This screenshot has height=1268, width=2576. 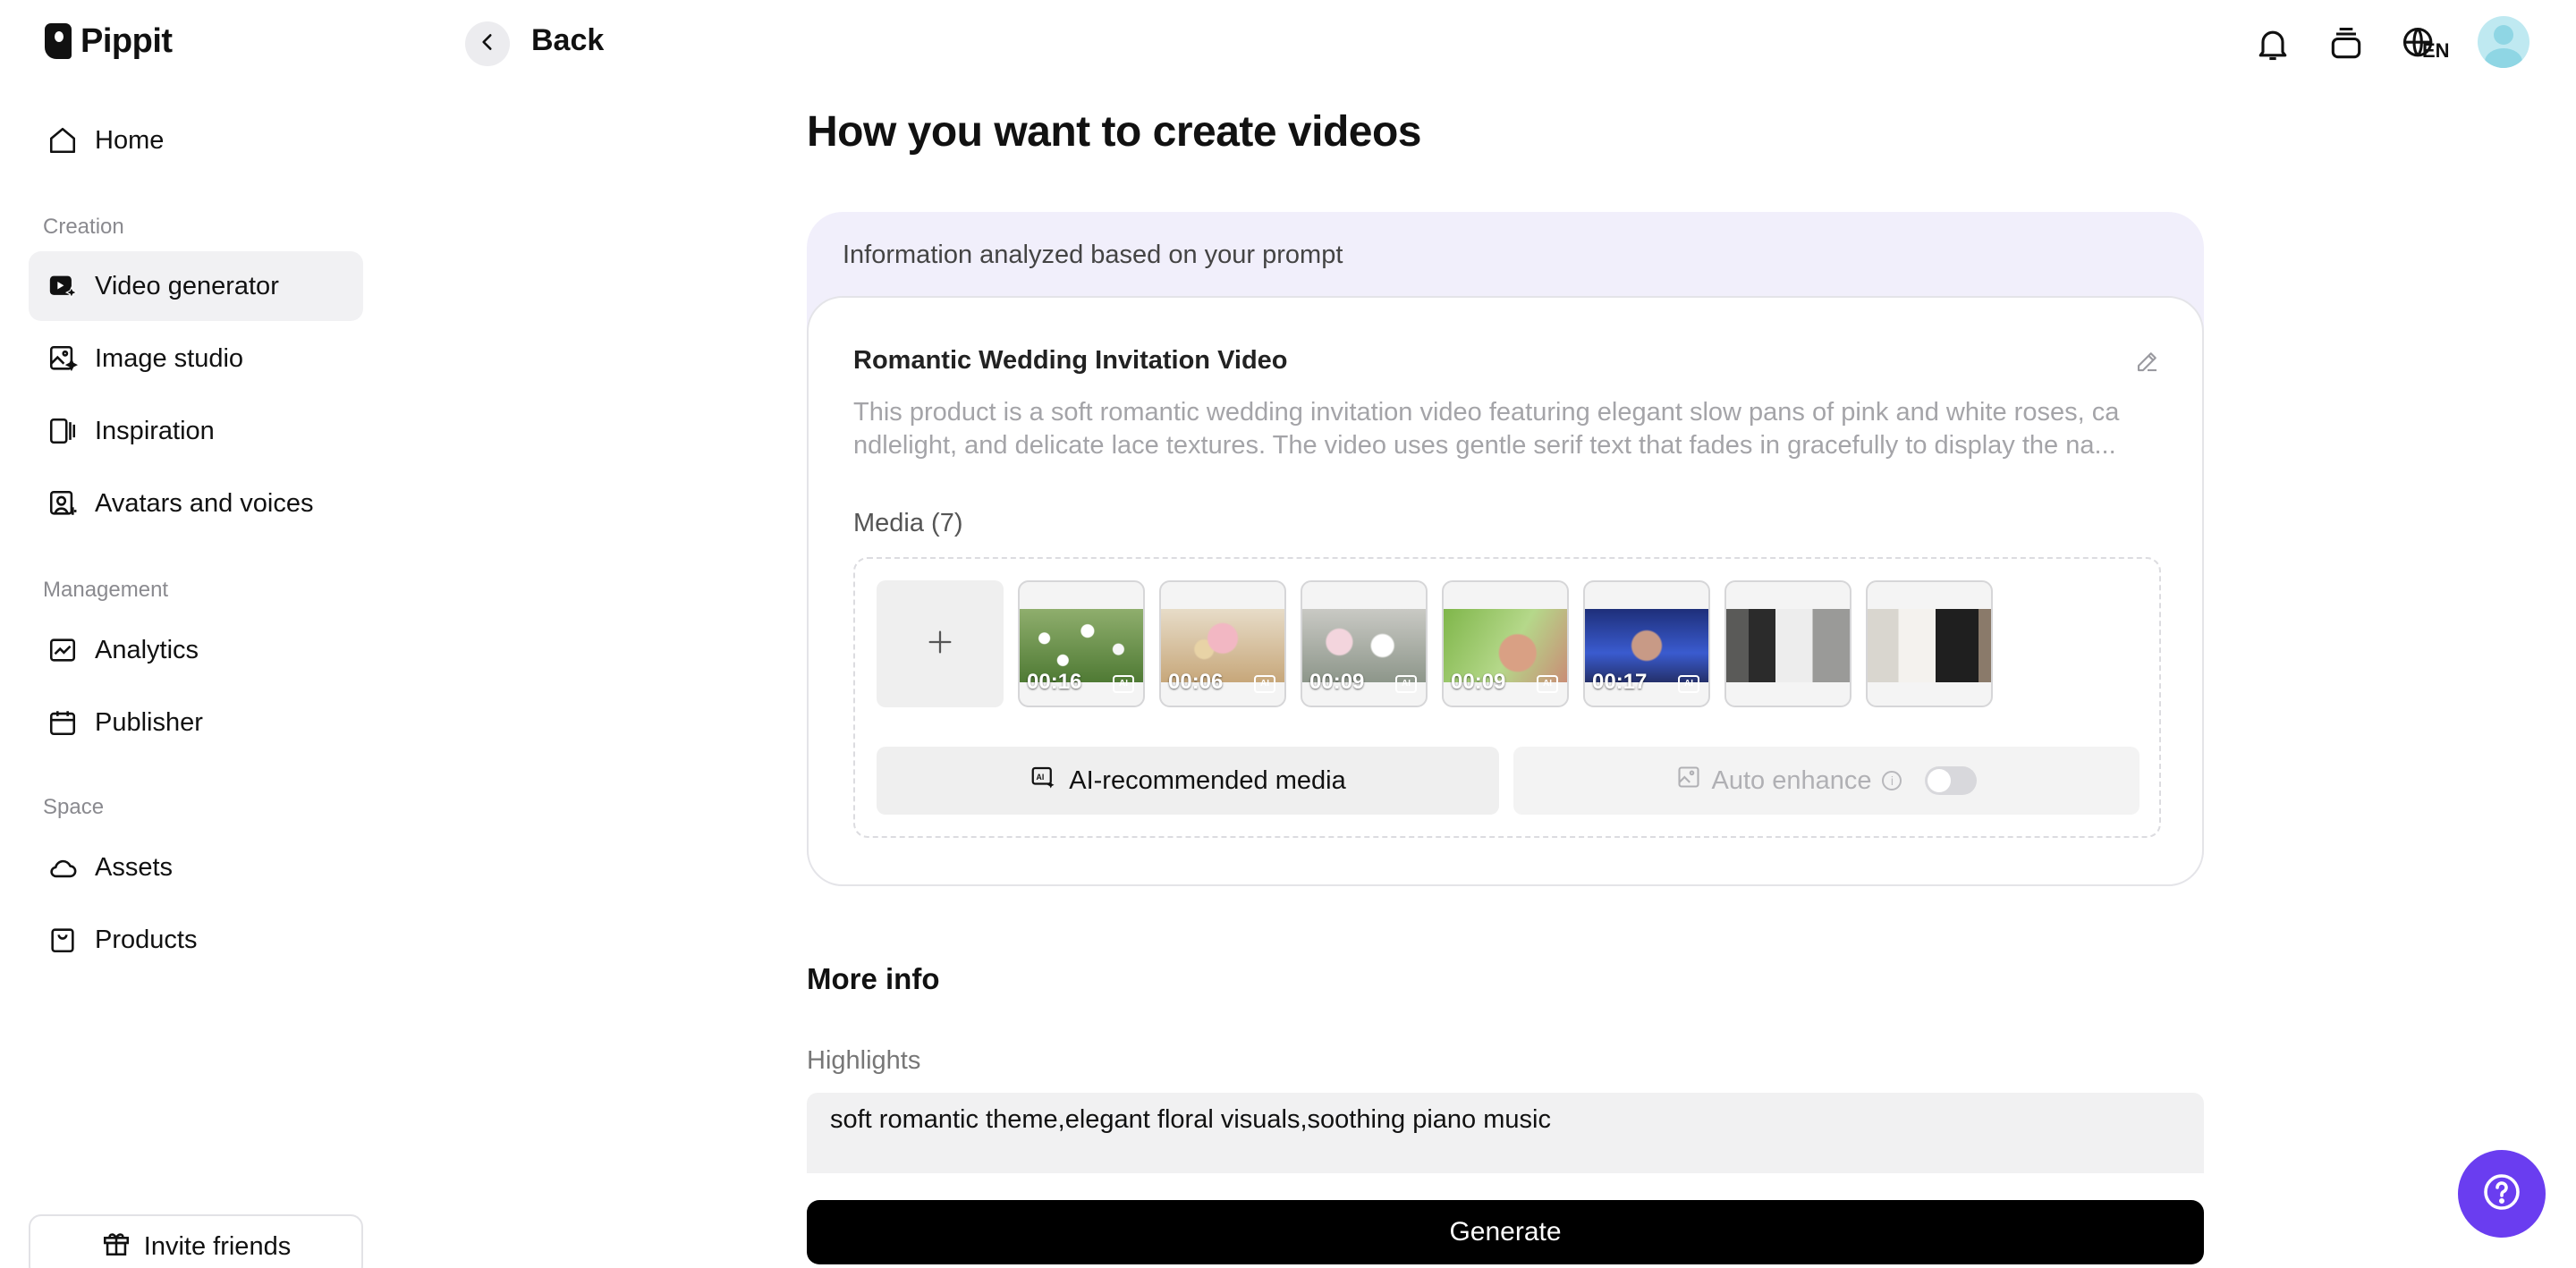 I want to click on sidebar-item-publisher: Publisher, so click(x=196, y=722).